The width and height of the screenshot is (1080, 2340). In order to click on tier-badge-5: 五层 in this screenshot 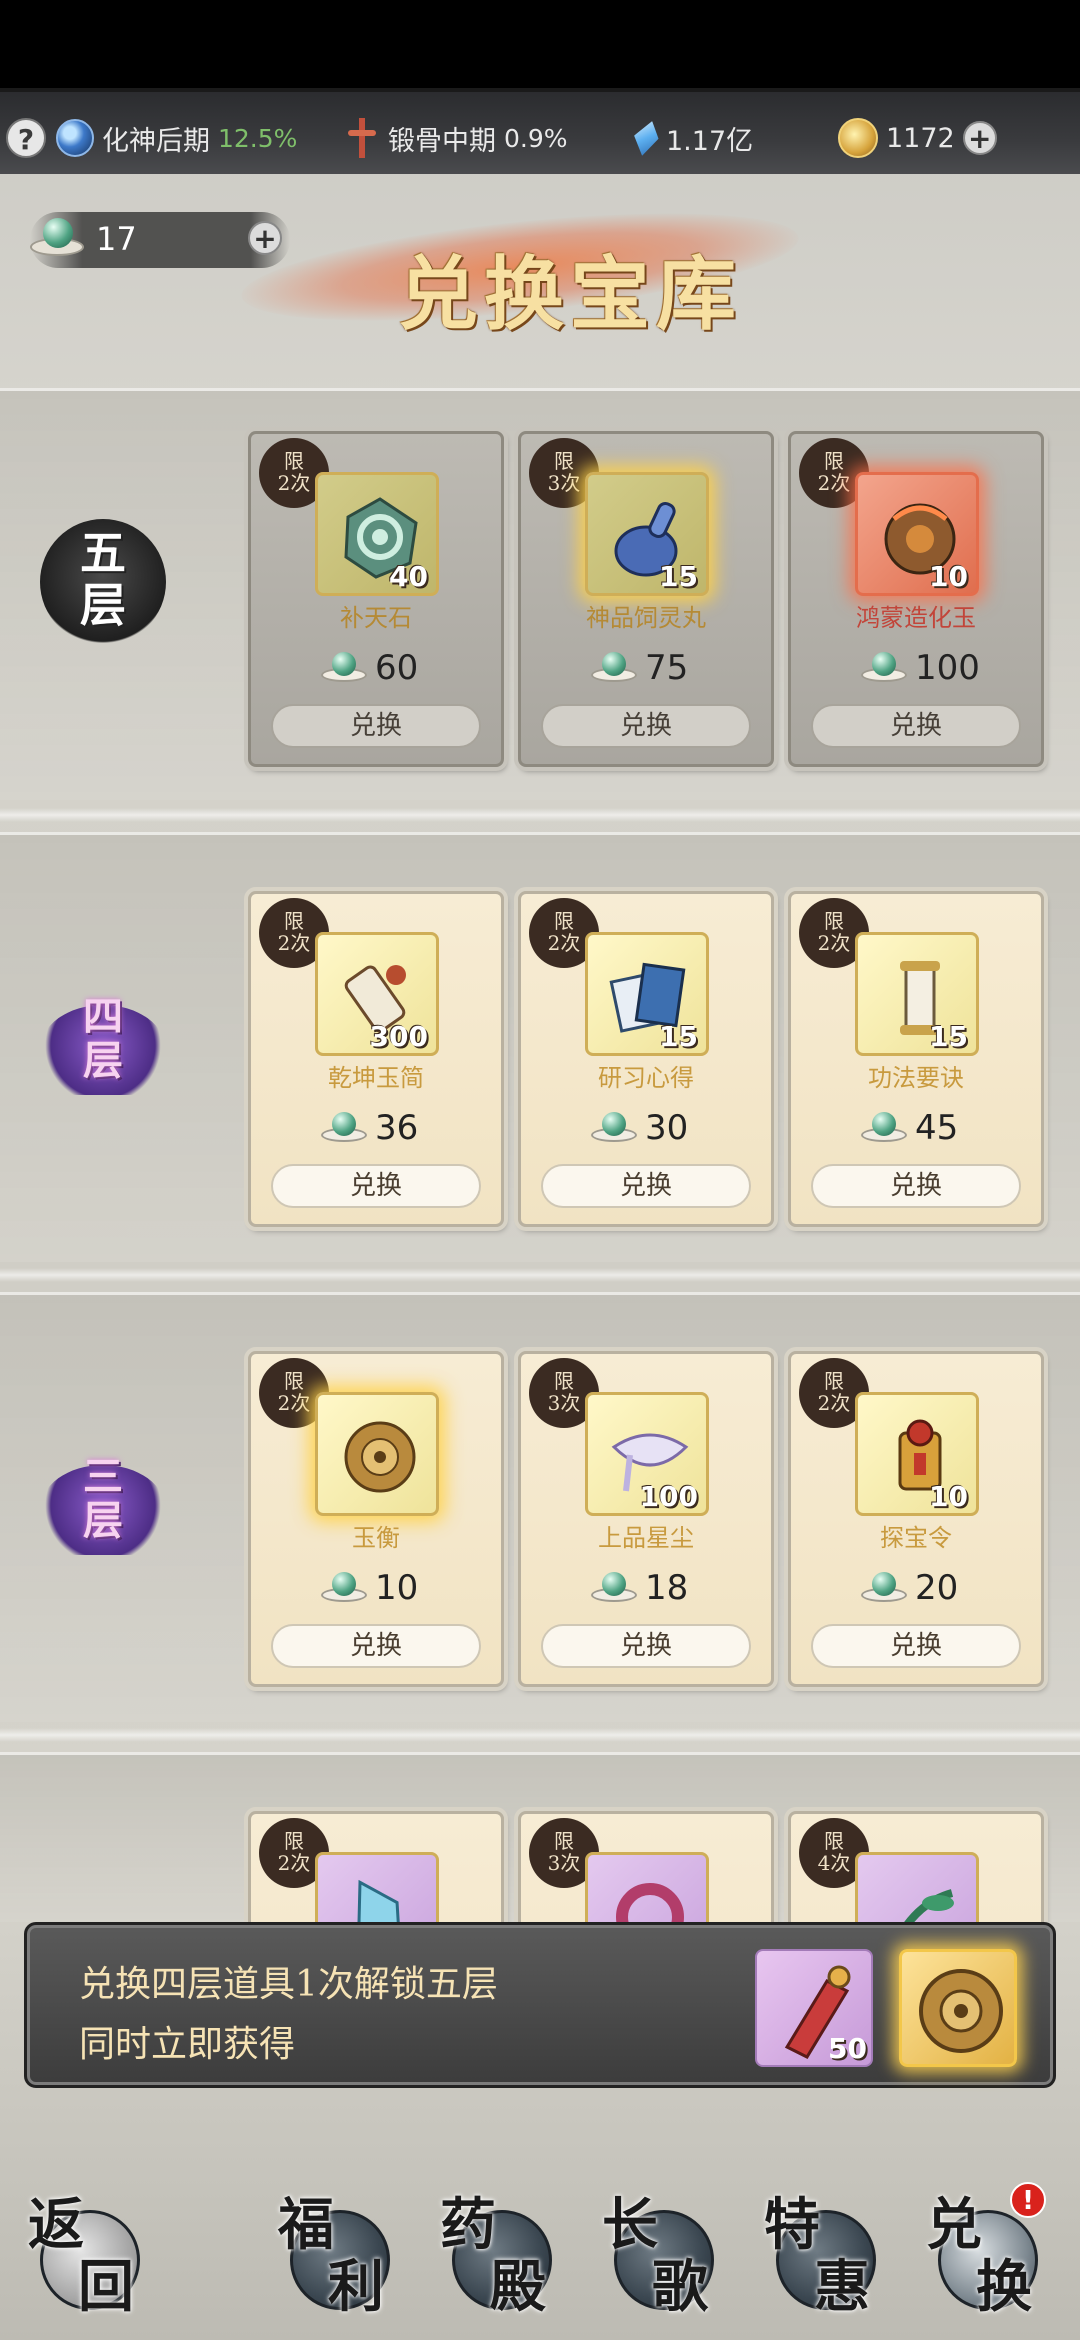, I will do `click(103, 584)`.